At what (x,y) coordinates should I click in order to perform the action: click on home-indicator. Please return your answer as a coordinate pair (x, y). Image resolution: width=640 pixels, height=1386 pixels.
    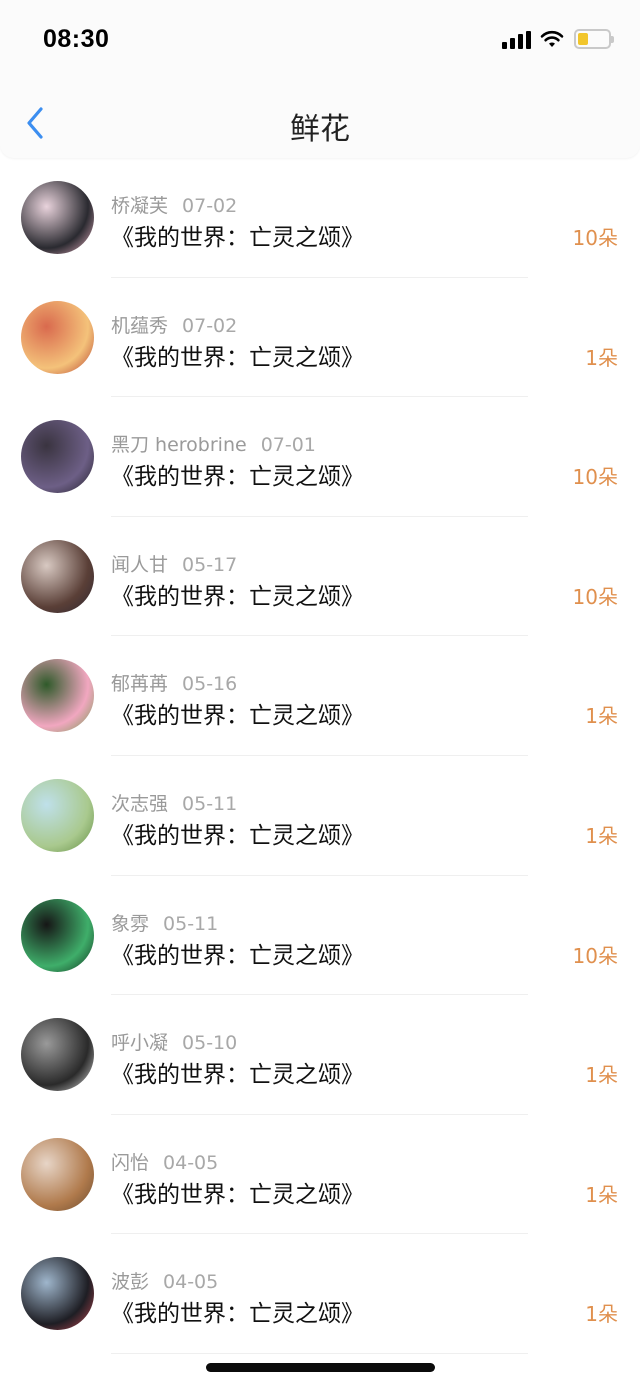
    Looking at the image, I should click on (320, 1367).